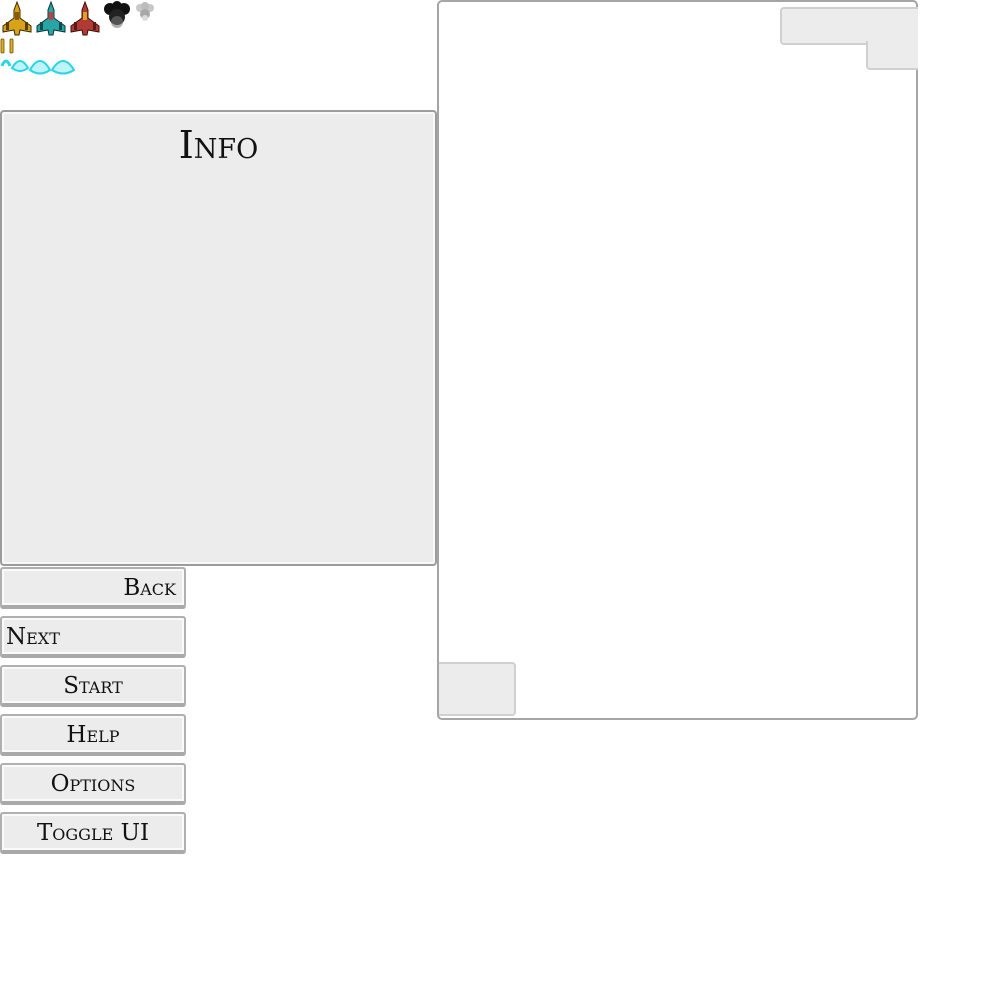 Image resolution: width=1000 pixels, height=1000 pixels. Describe the element at coordinates (93, 588) in the screenshot. I see `back-button: Back` at that location.